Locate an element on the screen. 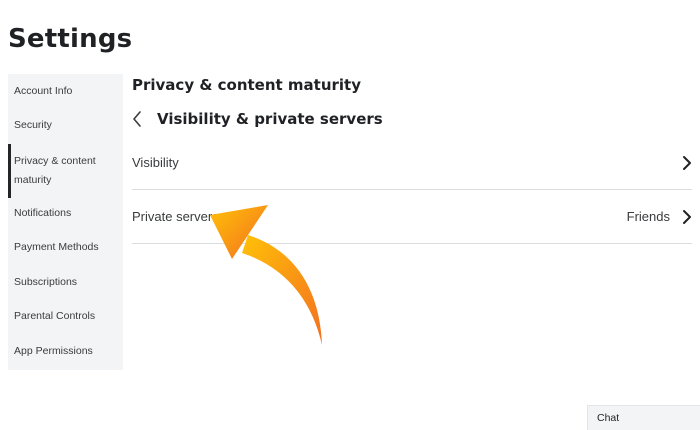 Image resolution: width=700 pixels, height=430 pixels. row-right is located at coordinates (687, 163).